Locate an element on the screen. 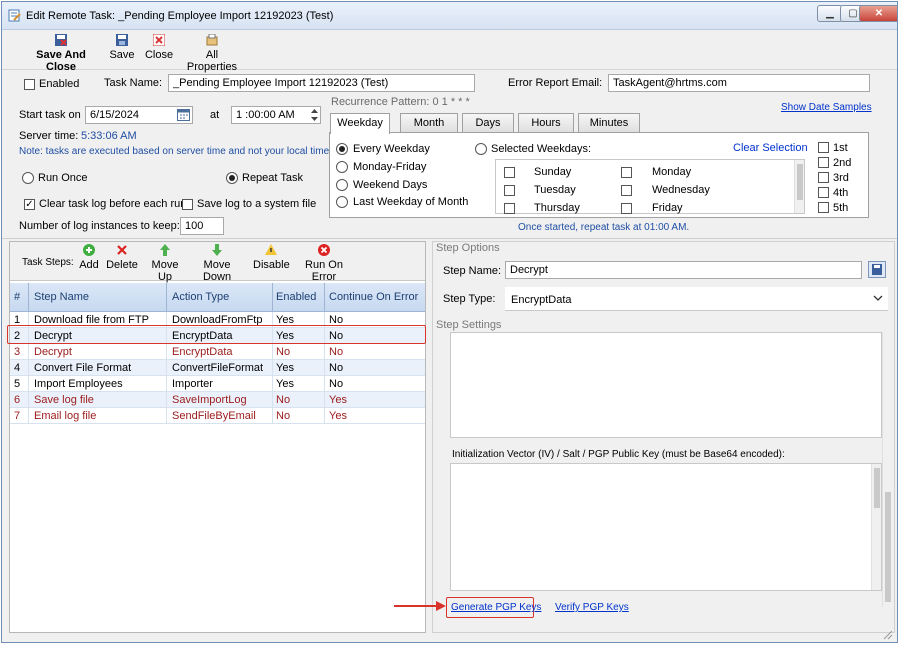  friday-checkbox is located at coordinates (626, 208).